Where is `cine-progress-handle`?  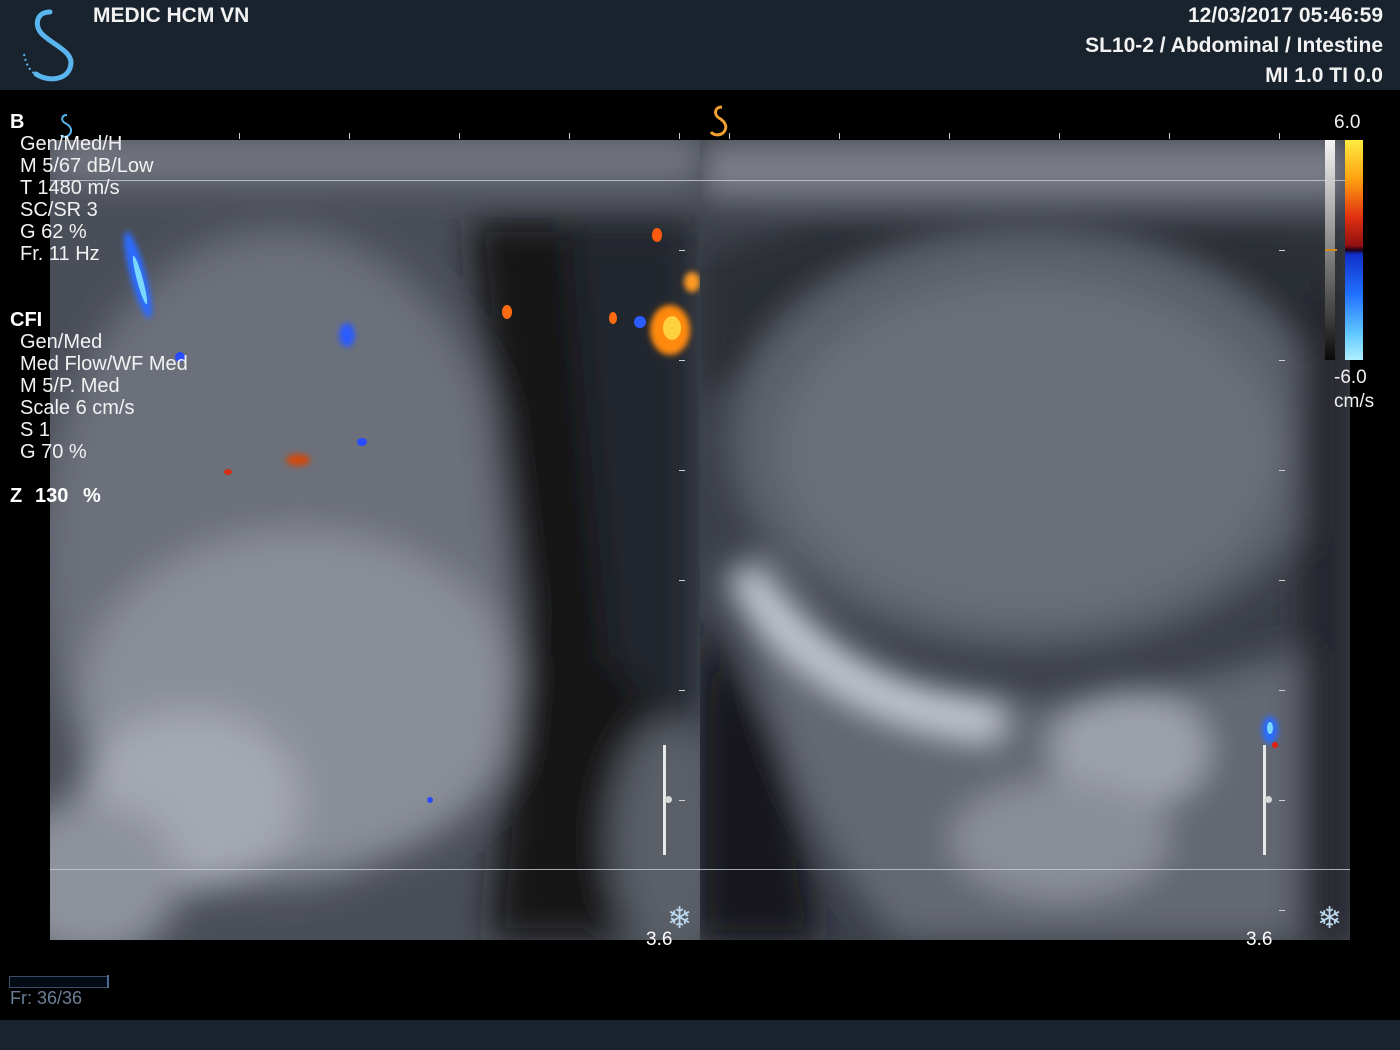
cine-progress-handle is located at coordinates (108, 981).